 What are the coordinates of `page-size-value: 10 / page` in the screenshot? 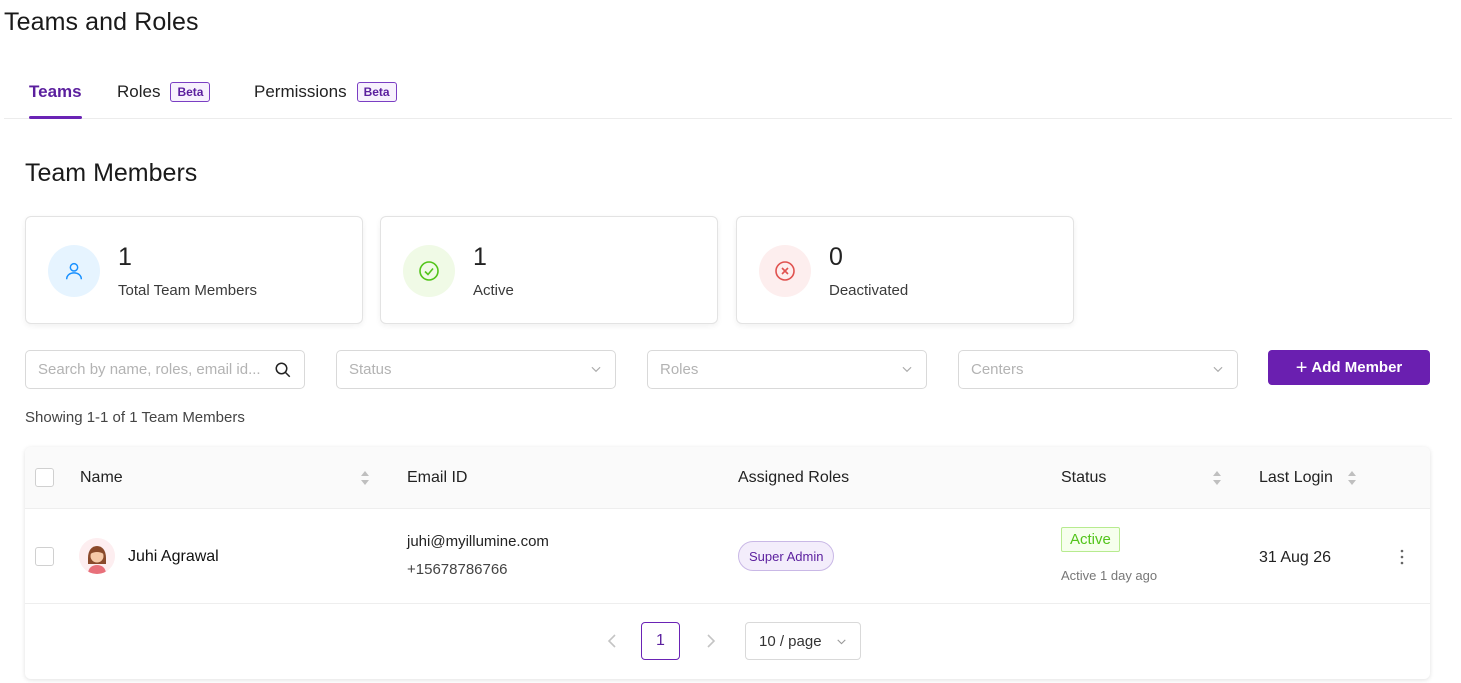 It's located at (790, 641).